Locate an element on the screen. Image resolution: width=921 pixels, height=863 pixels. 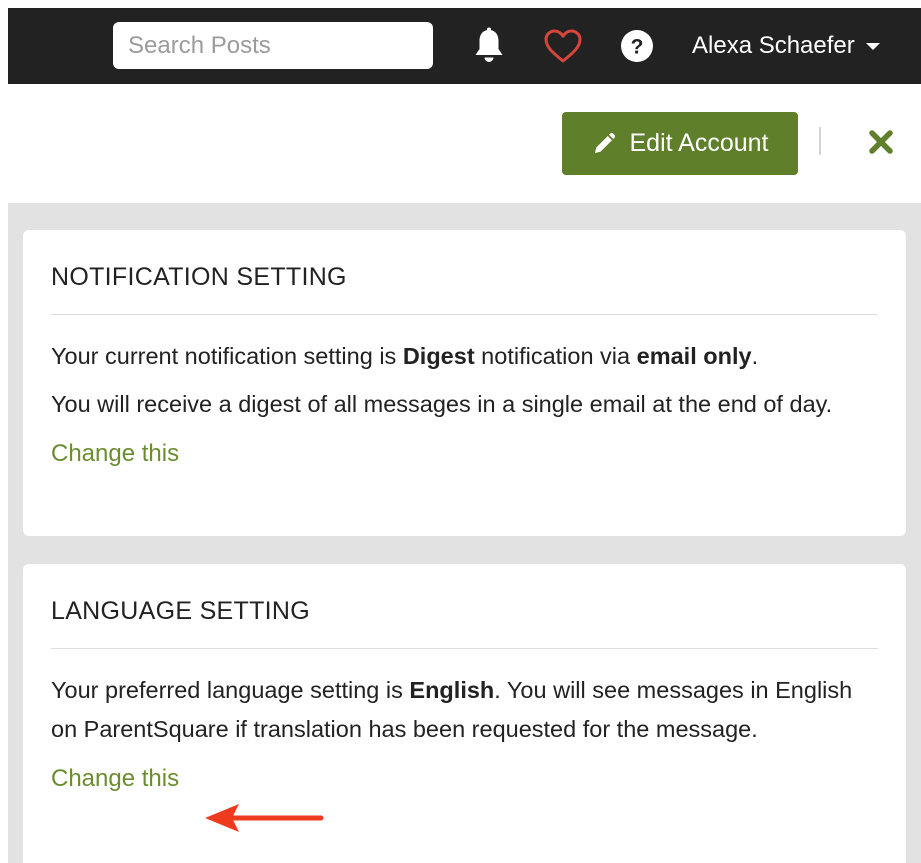
user-name: Alexa Schaefer is located at coordinates (773, 45).